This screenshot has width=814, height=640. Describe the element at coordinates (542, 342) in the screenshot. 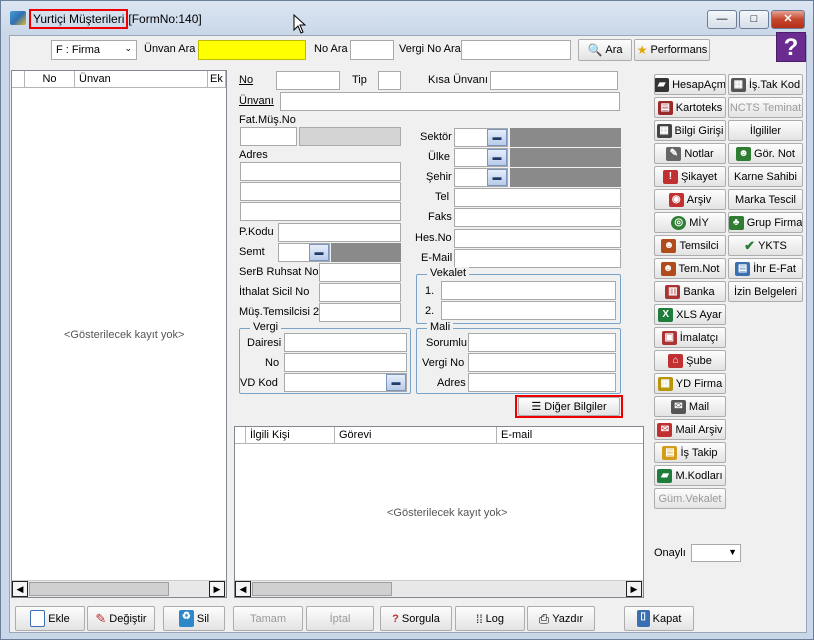

I see `mali-sorumlu-field` at that location.